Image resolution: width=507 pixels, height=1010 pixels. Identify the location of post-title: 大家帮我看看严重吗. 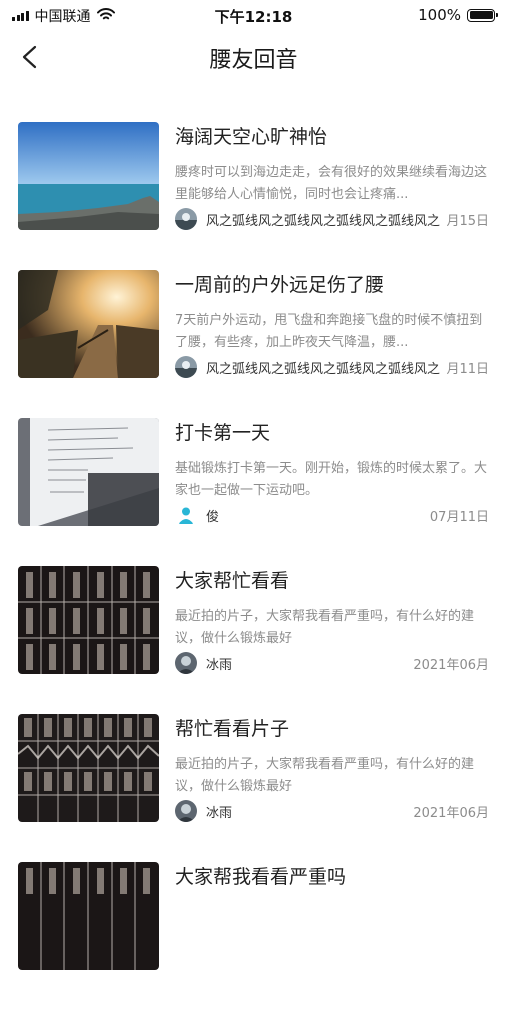
(261, 877).